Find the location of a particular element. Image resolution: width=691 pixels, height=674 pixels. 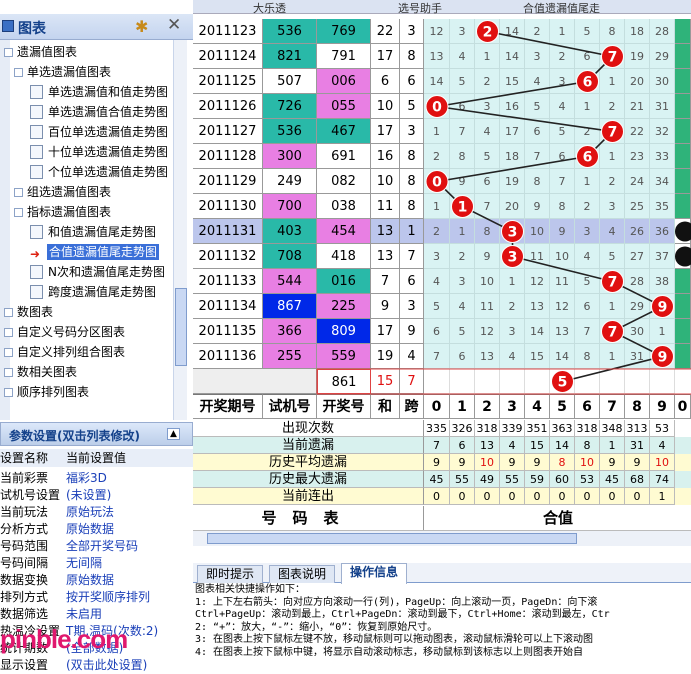

stats-value: 326 is located at coordinates (462, 428).